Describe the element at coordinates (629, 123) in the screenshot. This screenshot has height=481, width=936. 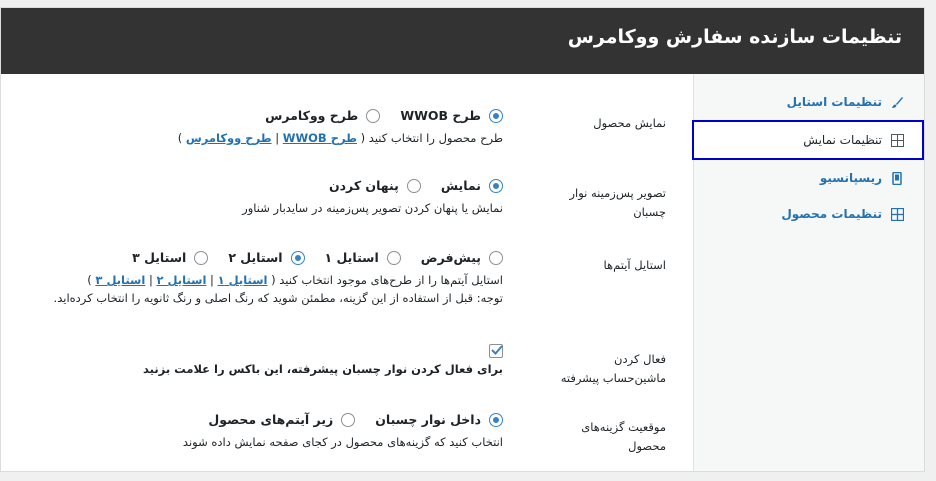
I see `setting-label: نمایش محصول` at that location.